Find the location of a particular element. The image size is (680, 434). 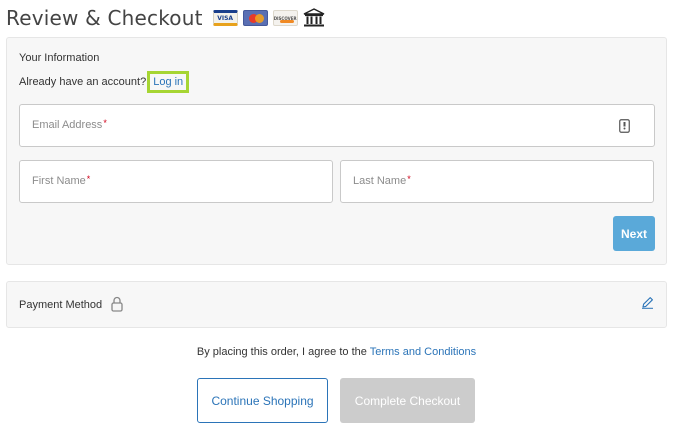

payment-icons: VISA DISCOVER is located at coordinates (268, 18).